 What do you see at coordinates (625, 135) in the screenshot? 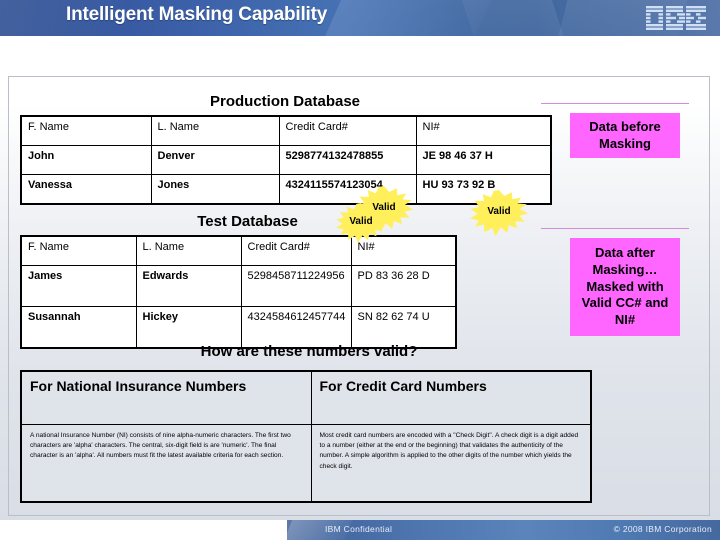
I see `callout-data-before-masking: Data before Masking` at bounding box center [625, 135].